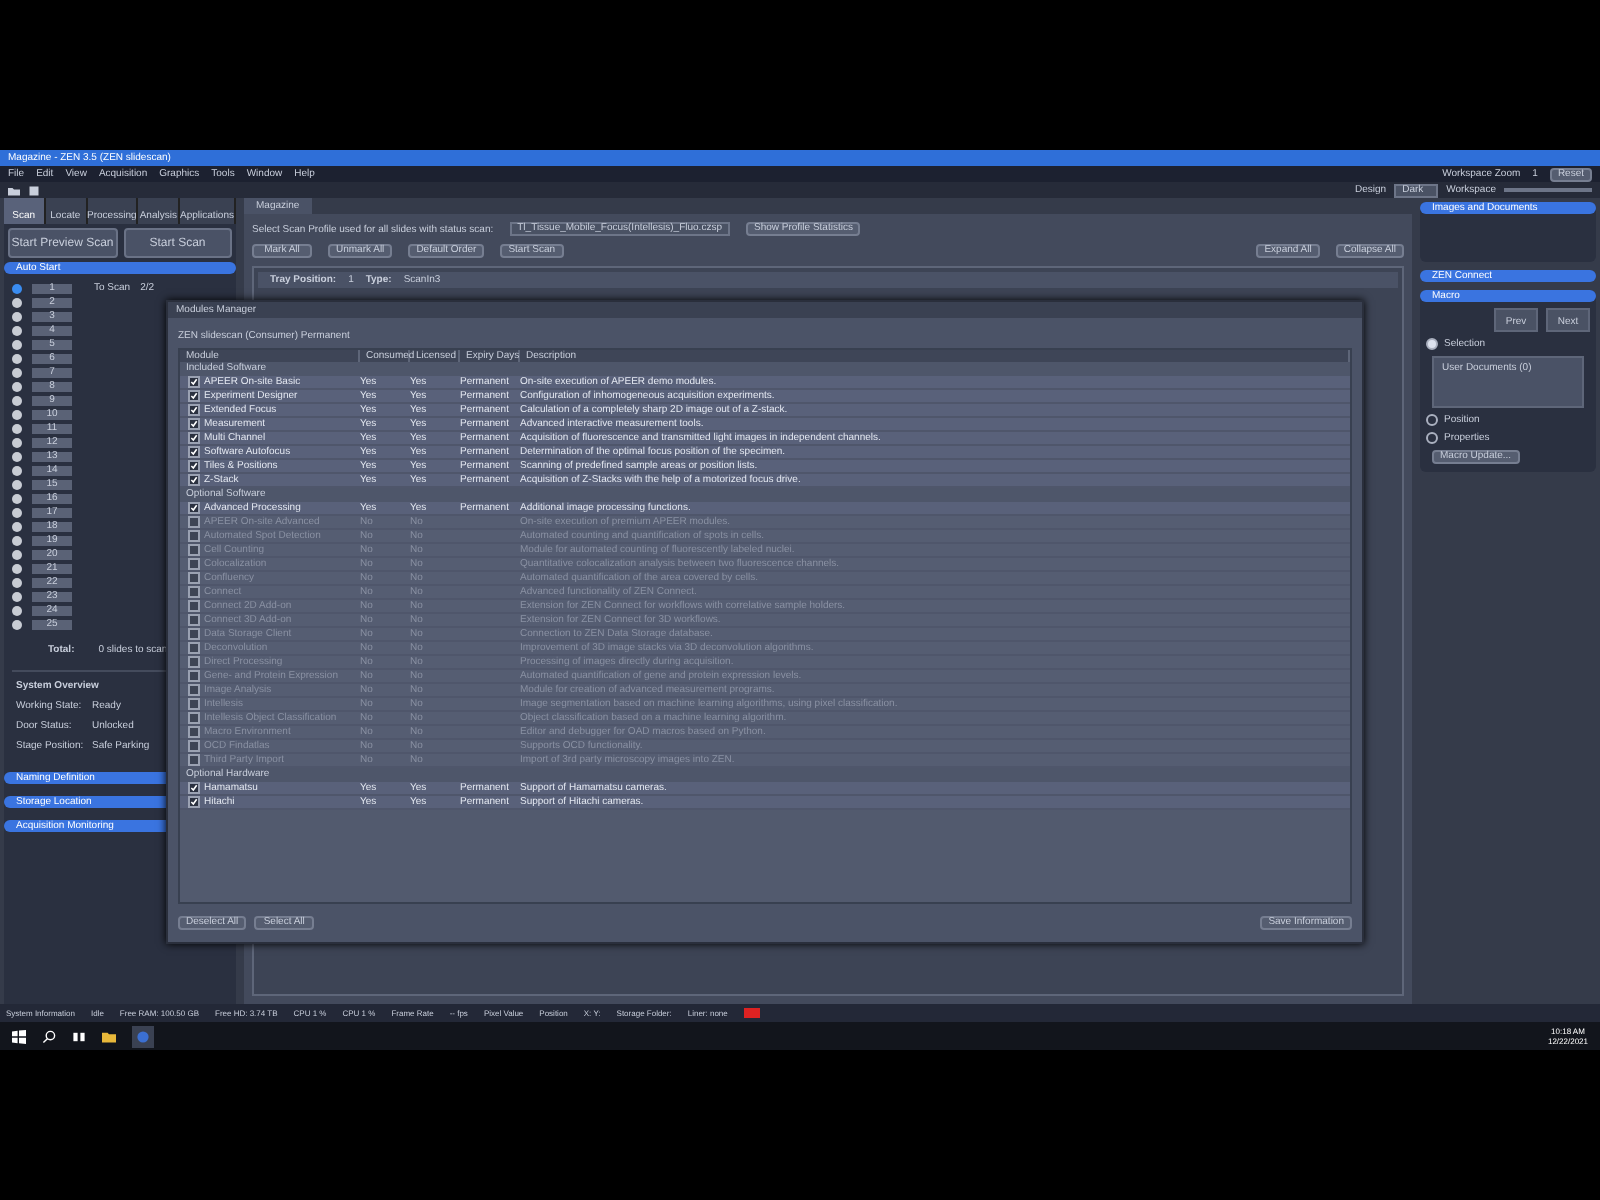 The image size is (1600, 1200). I want to click on task-view-icon, so click(79, 1036).